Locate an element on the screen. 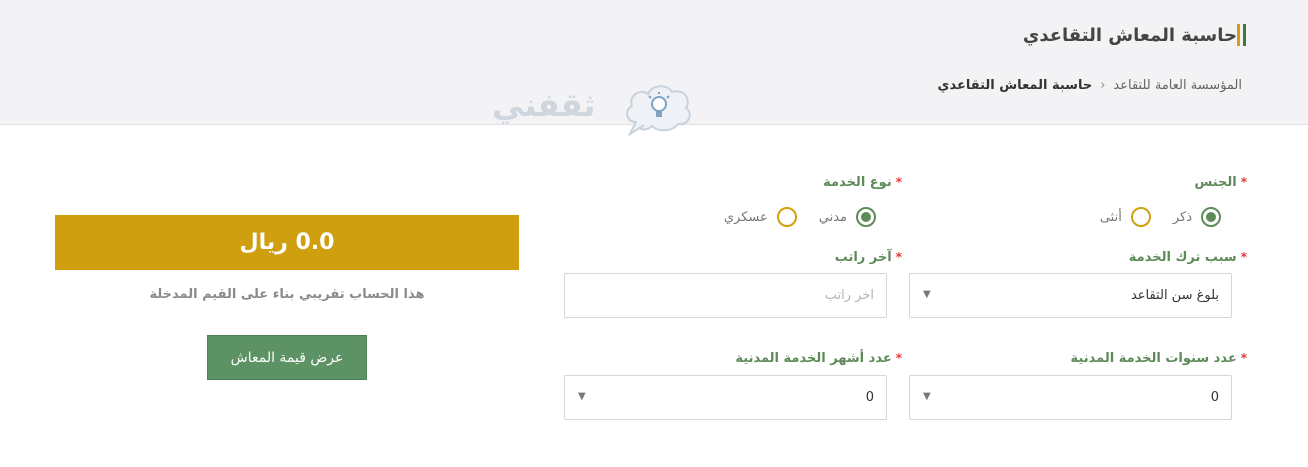 The image size is (1308, 467). service-type-option-military: عسكري is located at coordinates (760, 217).